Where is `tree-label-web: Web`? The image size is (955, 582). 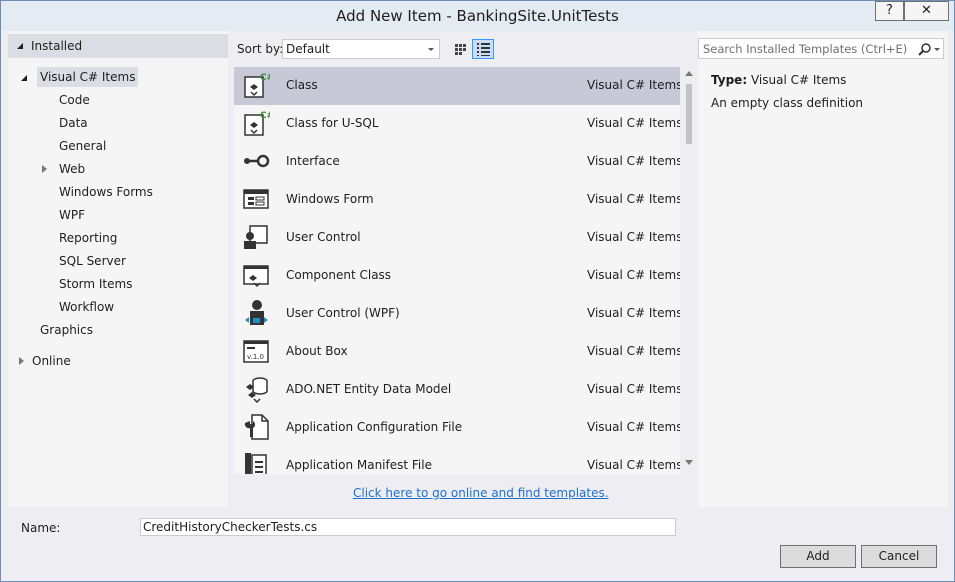 tree-label-web: Web is located at coordinates (72, 169).